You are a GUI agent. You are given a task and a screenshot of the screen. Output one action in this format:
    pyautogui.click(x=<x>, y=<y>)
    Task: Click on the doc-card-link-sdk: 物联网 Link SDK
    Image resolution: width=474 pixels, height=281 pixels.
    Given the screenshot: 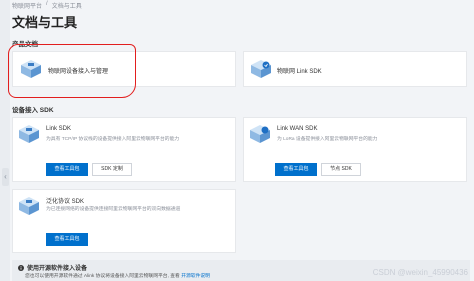 What is the action you would take?
    pyautogui.click(x=355, y=69)
    